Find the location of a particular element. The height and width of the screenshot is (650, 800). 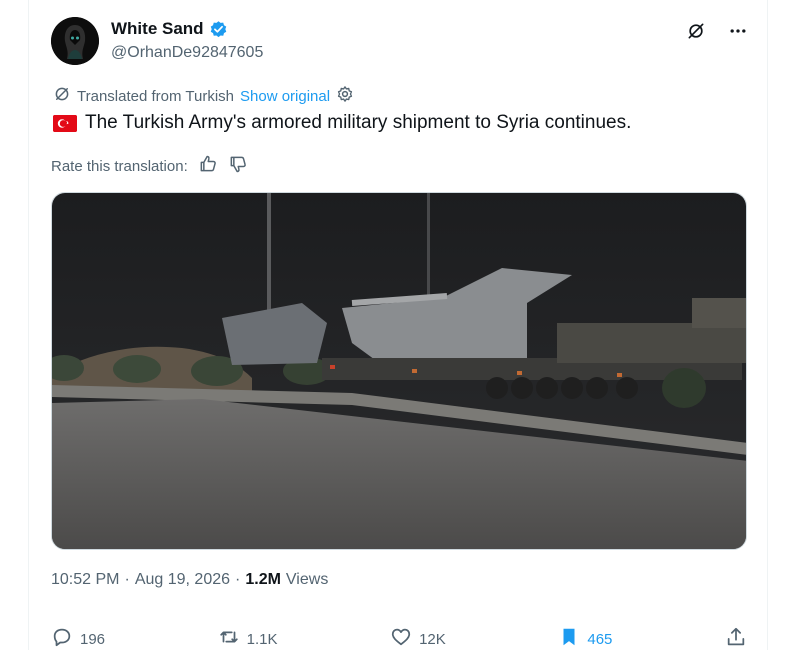

author-name-row: White Sand is located at coordinates (169, 29).